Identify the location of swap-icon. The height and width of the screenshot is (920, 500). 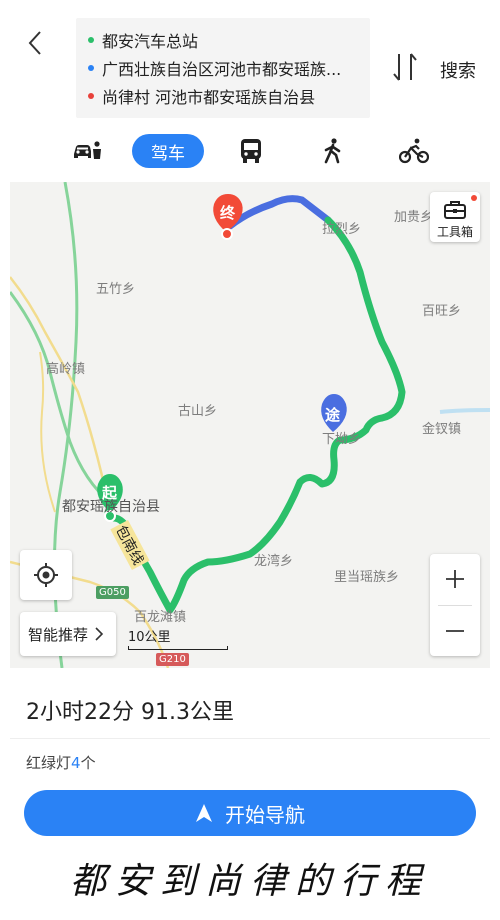
(405, 67).